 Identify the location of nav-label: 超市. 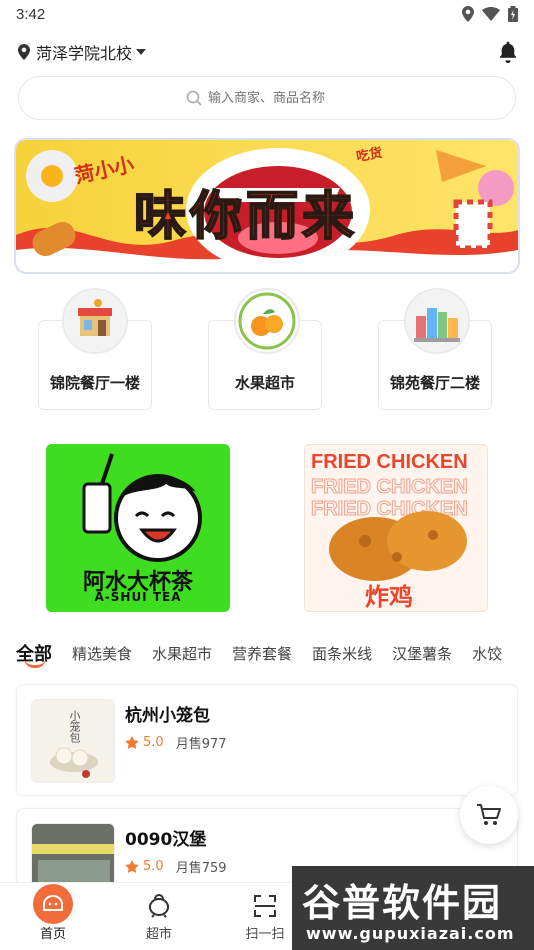
(158, 934).